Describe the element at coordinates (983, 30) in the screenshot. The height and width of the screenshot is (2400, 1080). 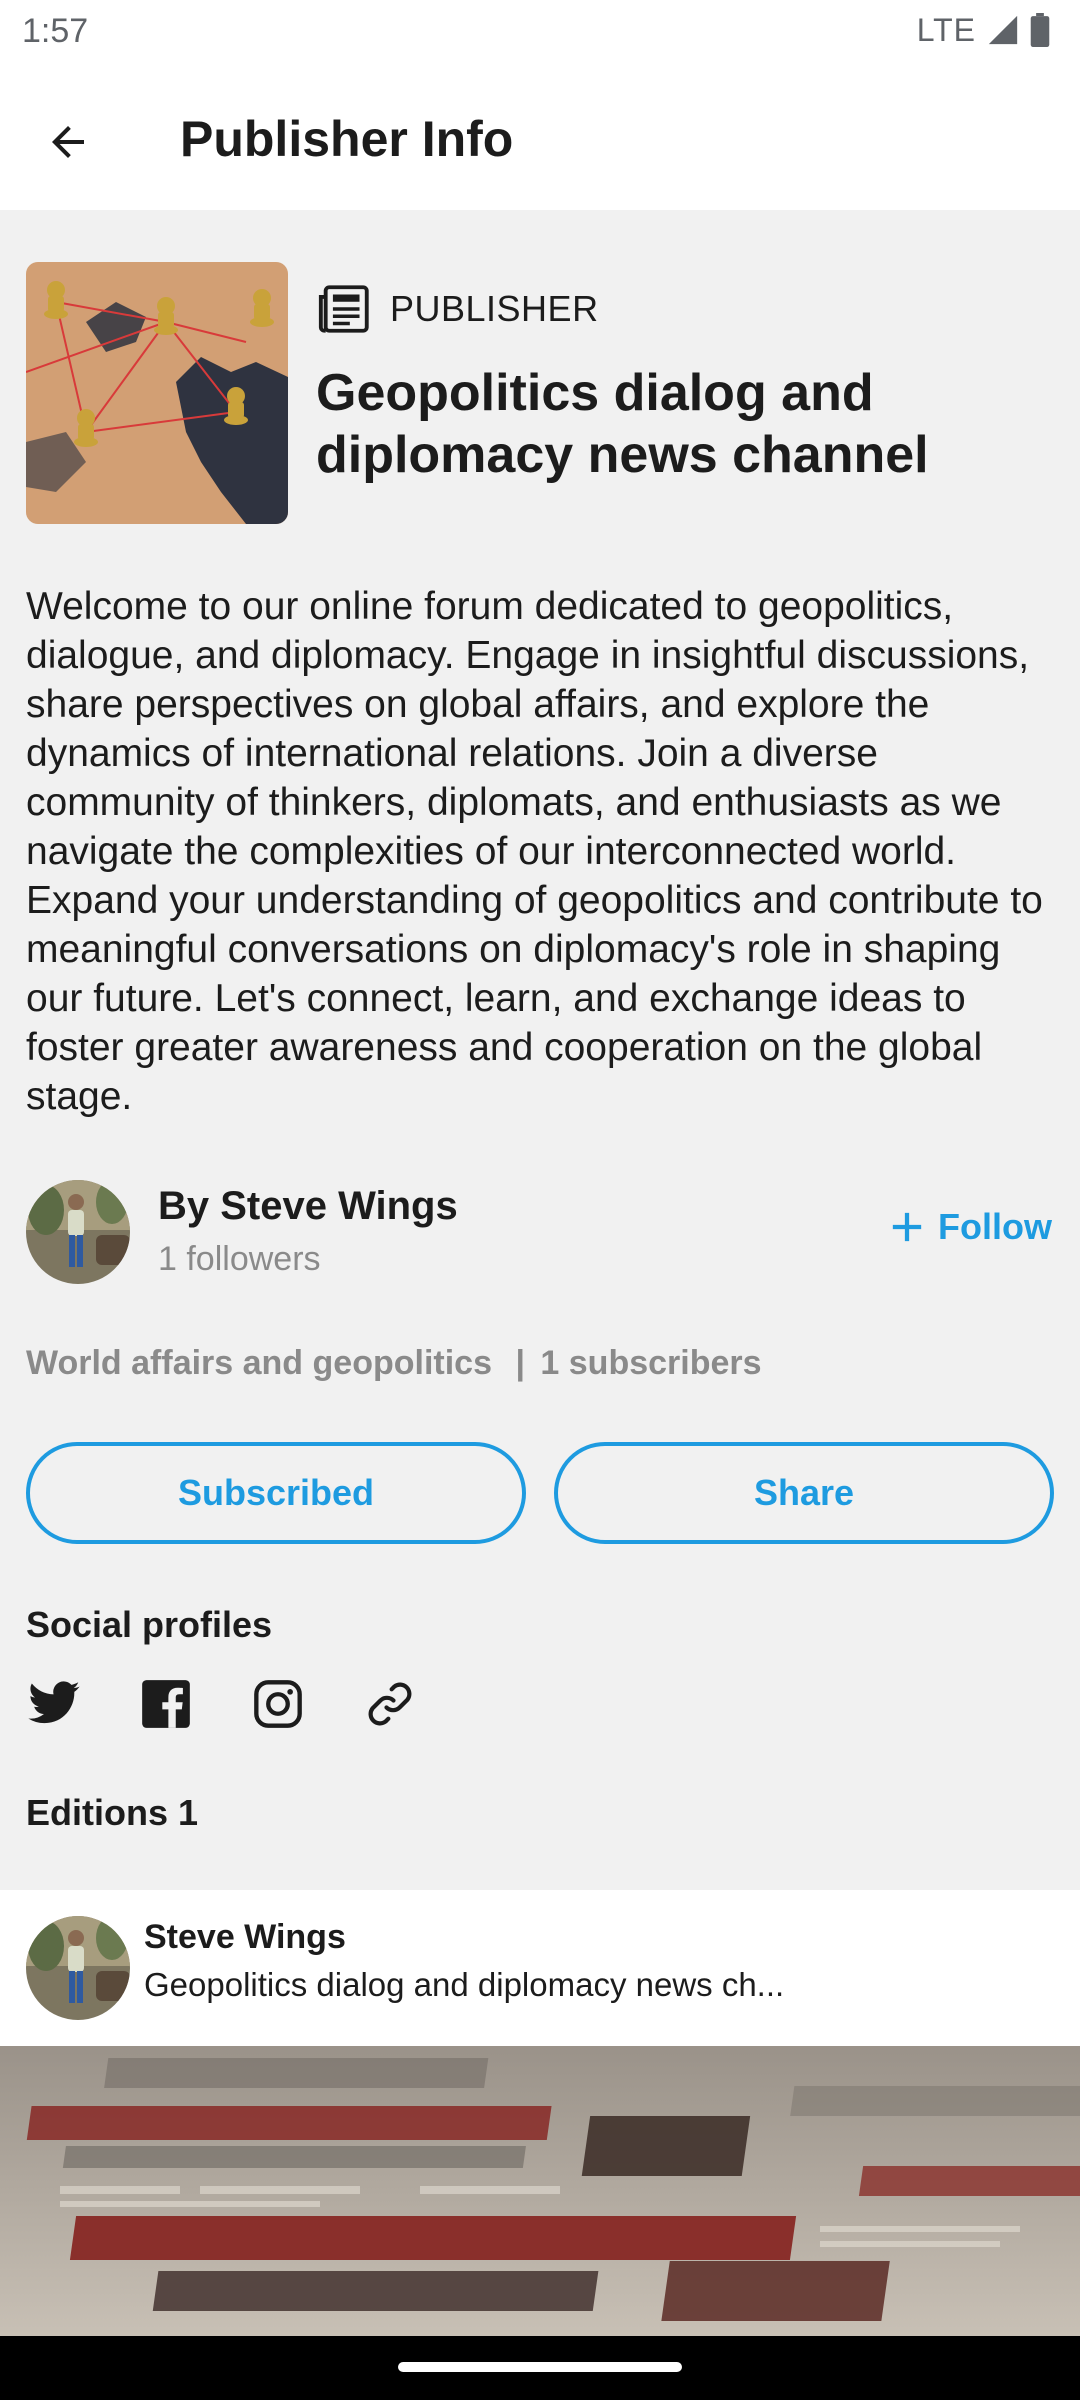
I see `status-icons: LTE` at that location.